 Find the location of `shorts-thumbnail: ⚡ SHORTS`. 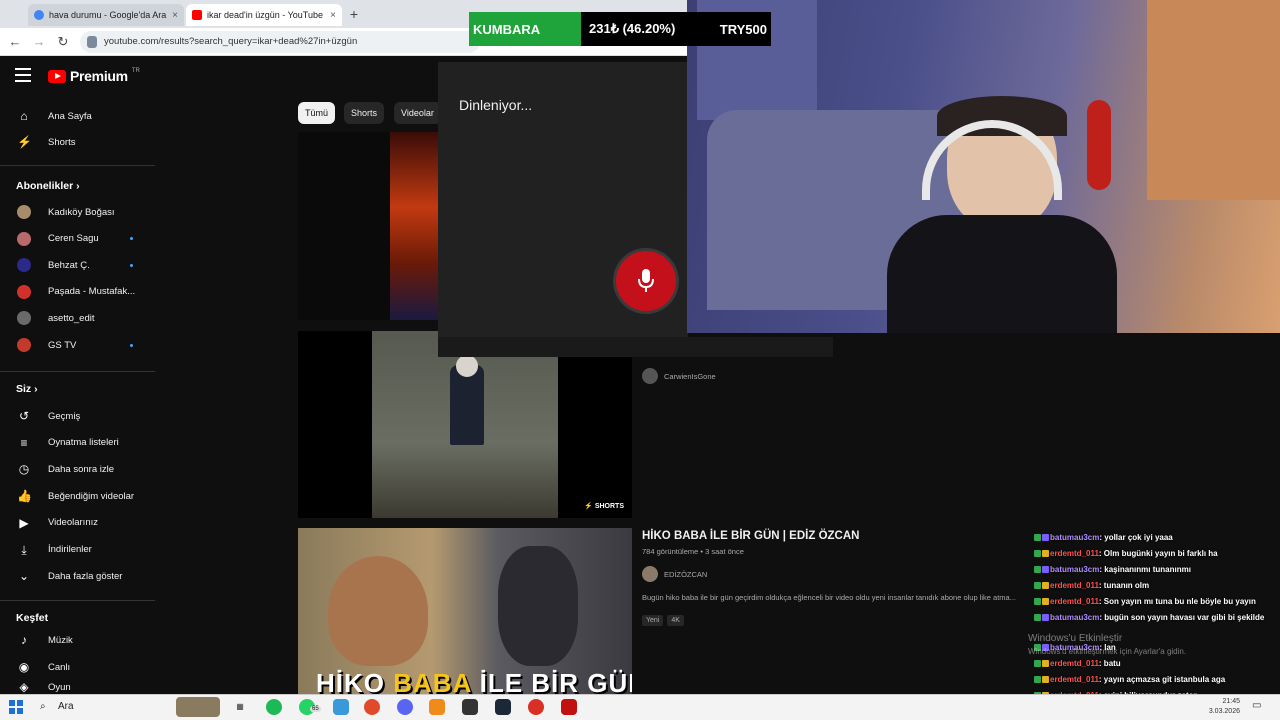

shorts-thumbnail: ⚡ SHORTS is located at coordinates (465, 424).